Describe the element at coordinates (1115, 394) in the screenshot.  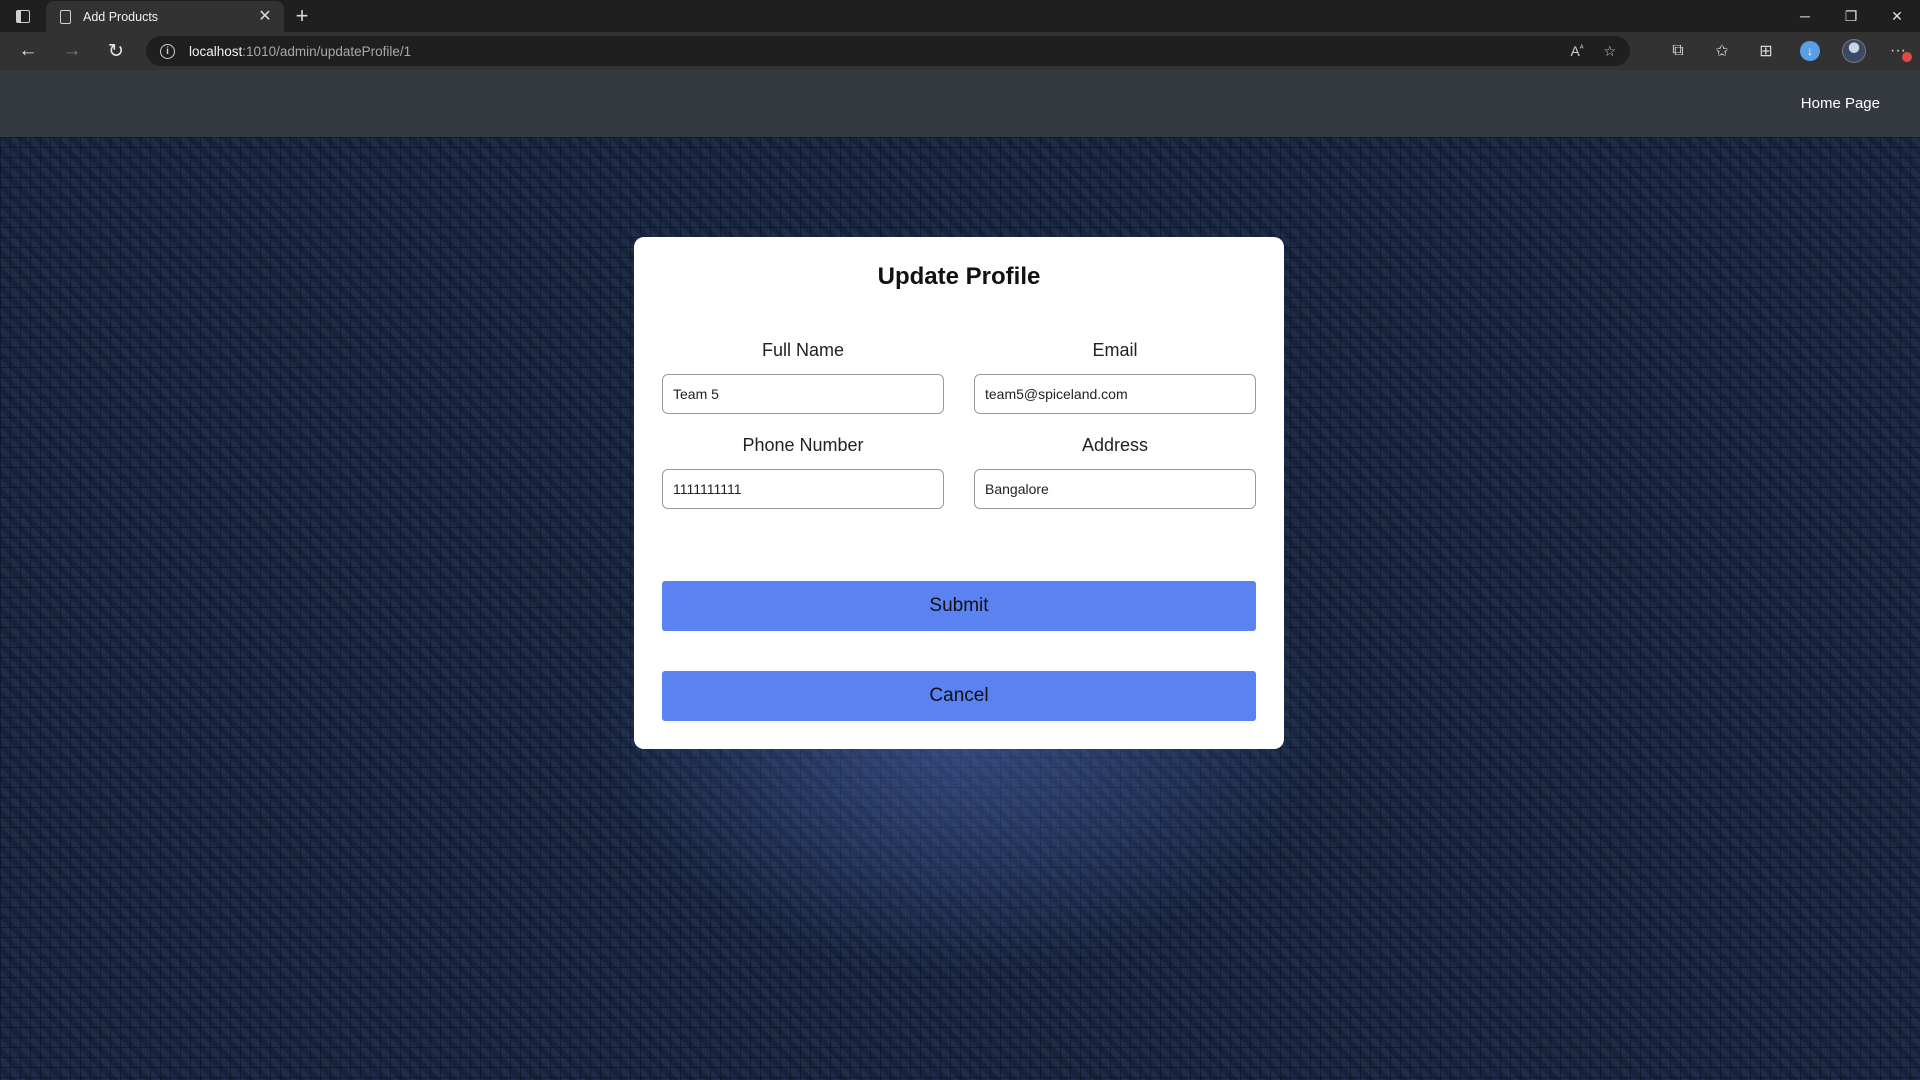
I see `email-input` at that location.